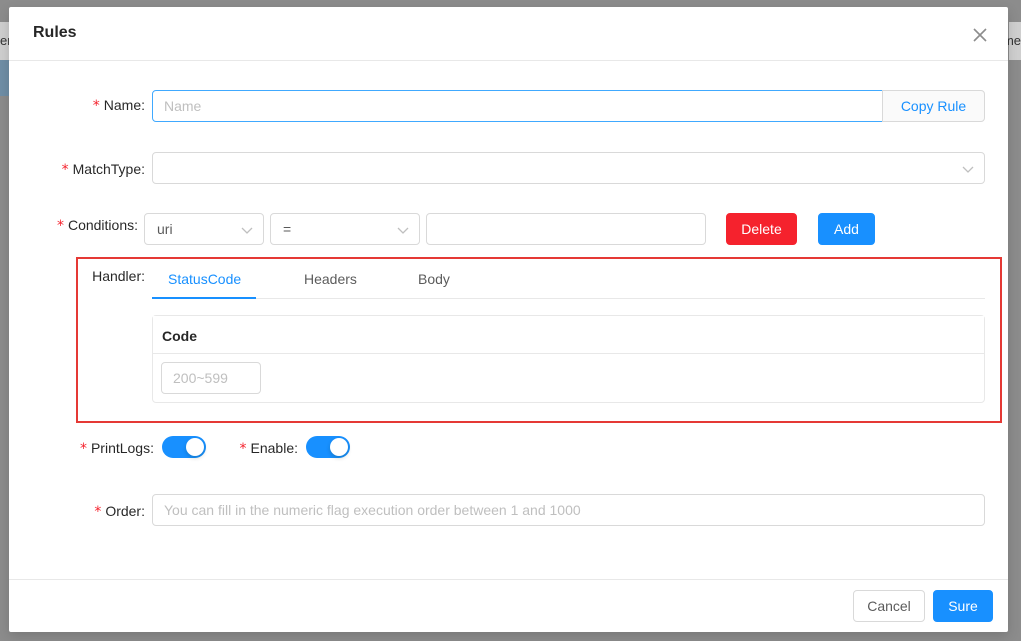 This screenshot has height=641, width=1021. I want to click on matchtype-select, so click(568, 168).